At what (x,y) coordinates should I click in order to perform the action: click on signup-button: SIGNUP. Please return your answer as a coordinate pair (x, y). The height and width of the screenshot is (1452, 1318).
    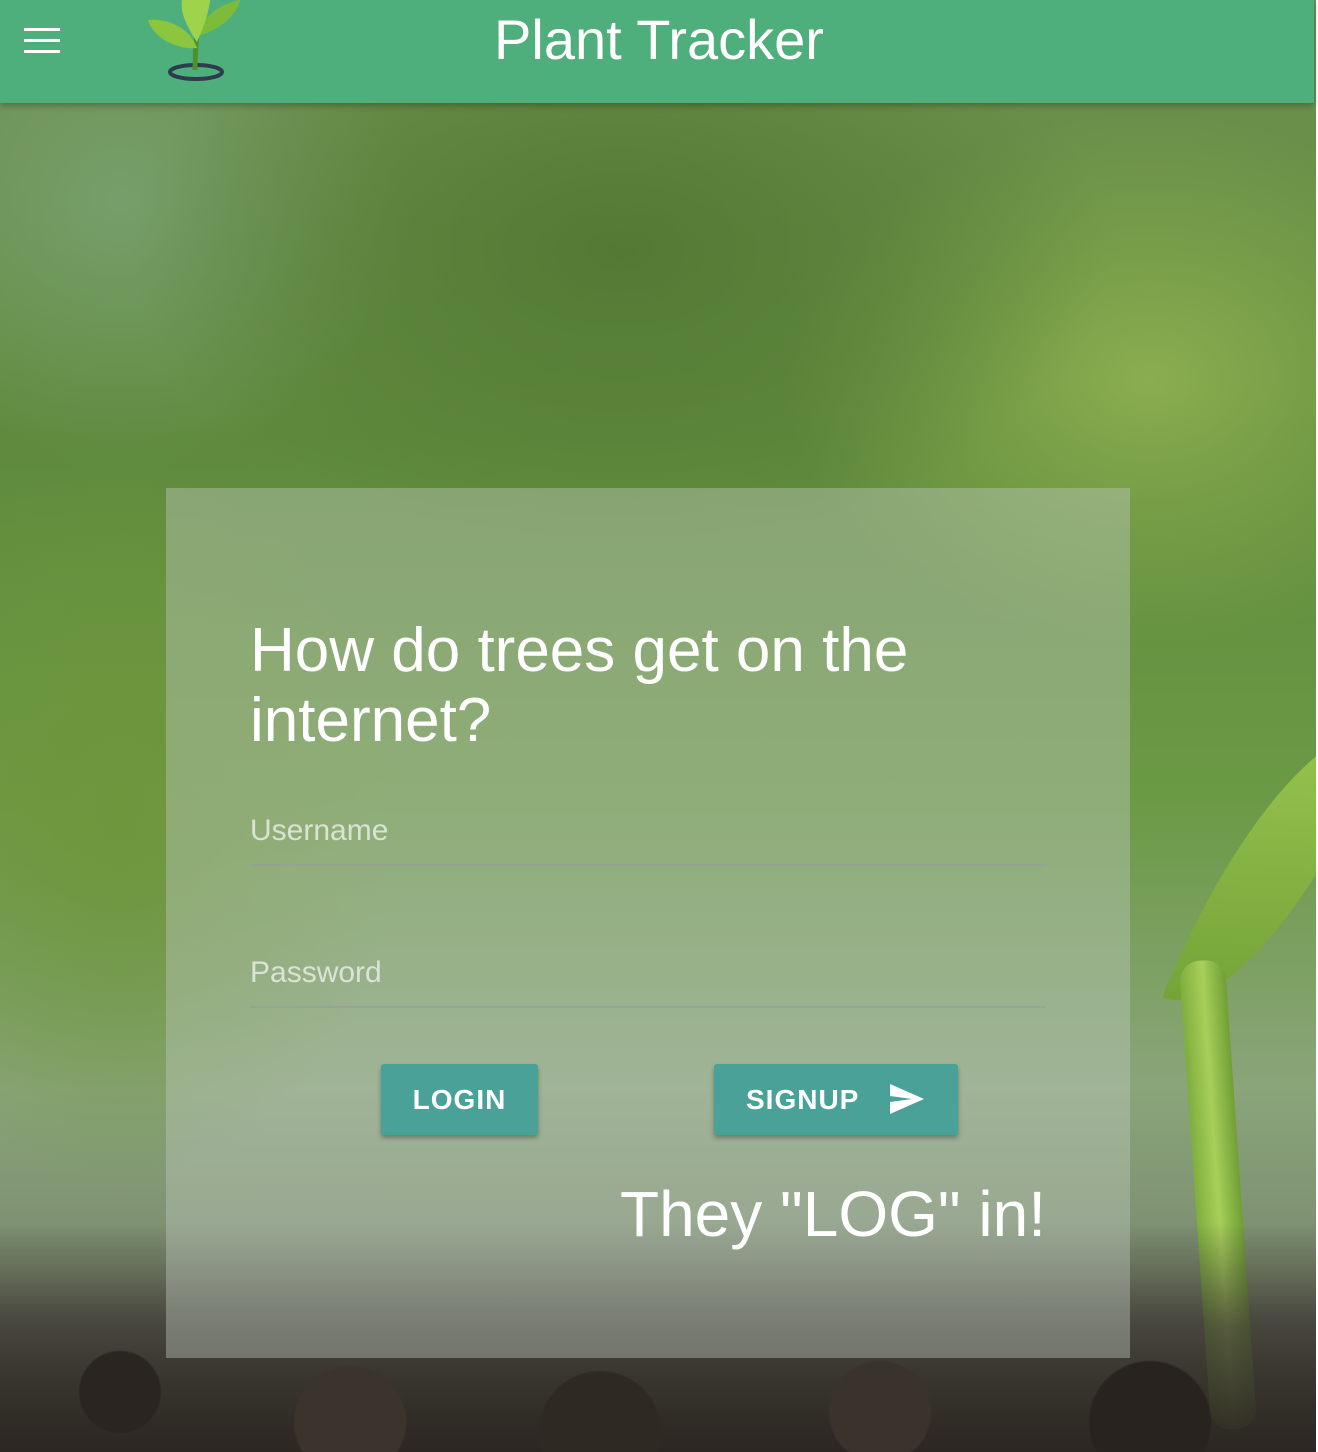
    Looking at the image, I should click on (836, 1099).